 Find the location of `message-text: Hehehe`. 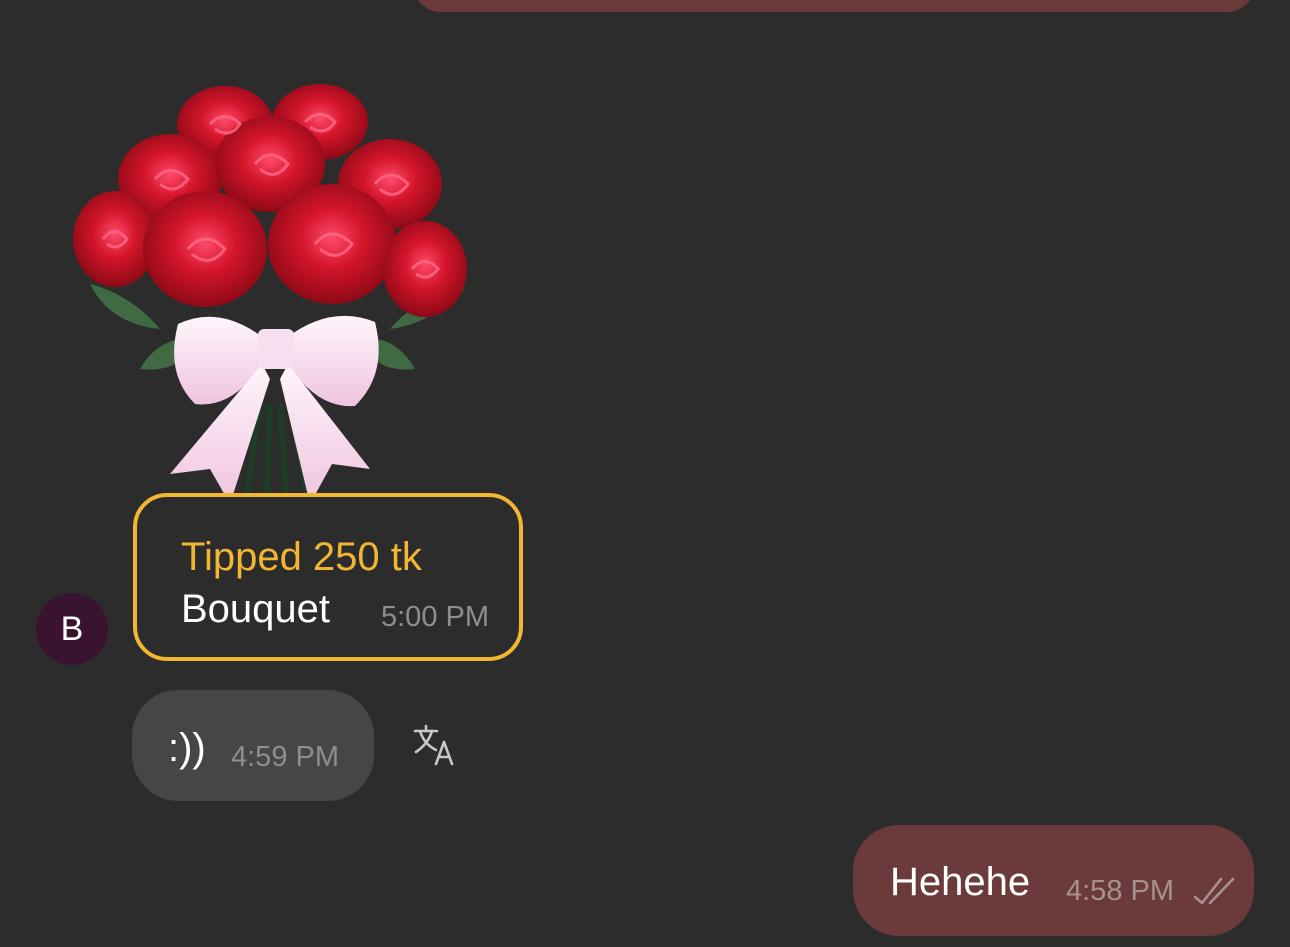

message-text: Hehehe is located at coordinates (960, 882).